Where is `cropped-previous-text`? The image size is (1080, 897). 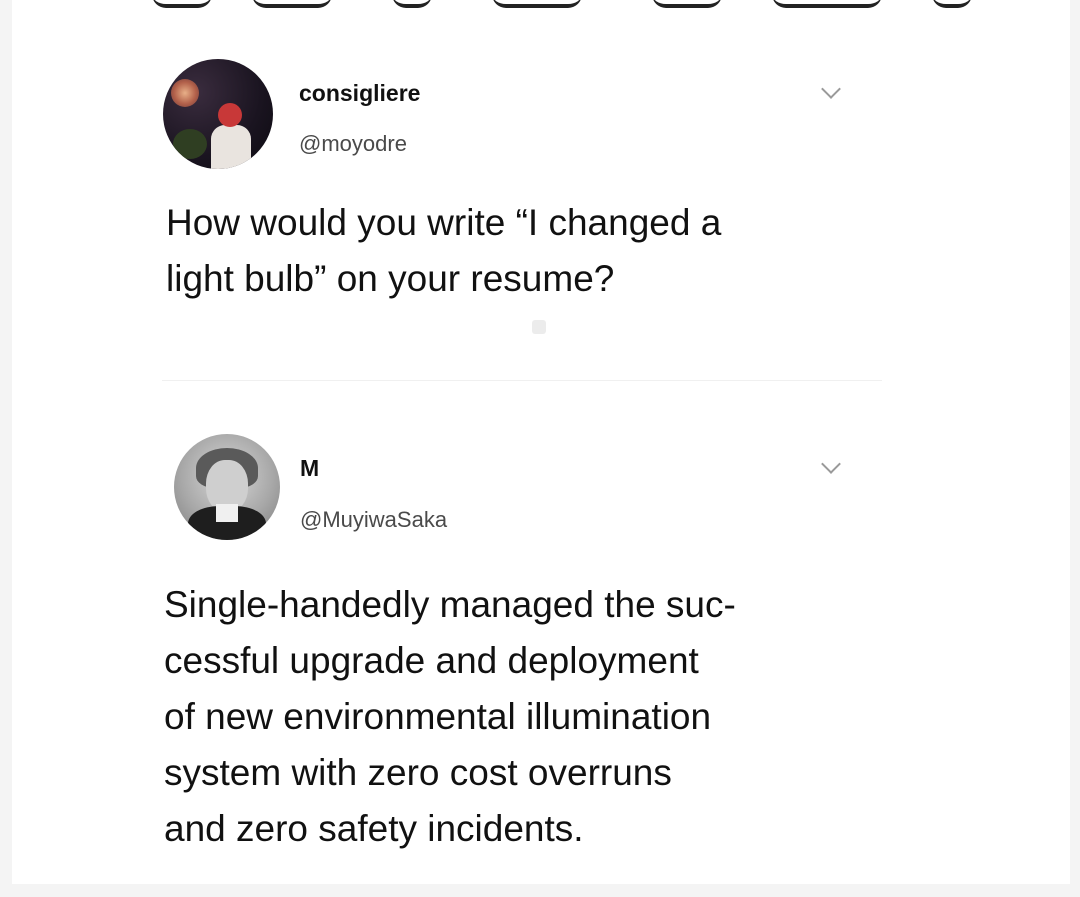
cropped-previous-text is located at coordinates (562, 4).